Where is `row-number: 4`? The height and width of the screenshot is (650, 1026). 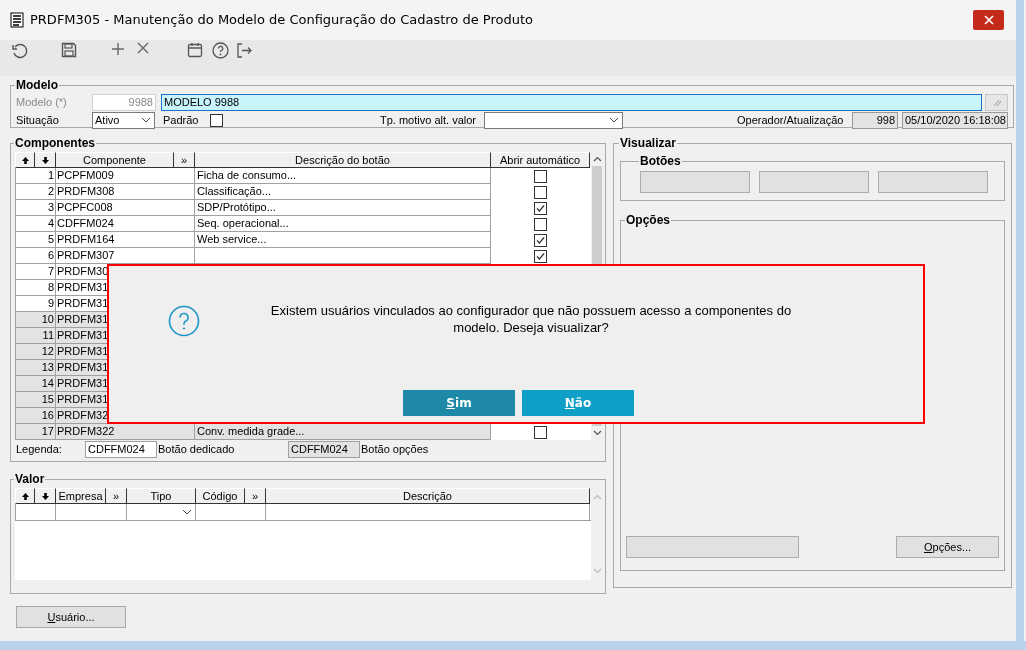 row-number: 4 is located at coordinates (35, 224).